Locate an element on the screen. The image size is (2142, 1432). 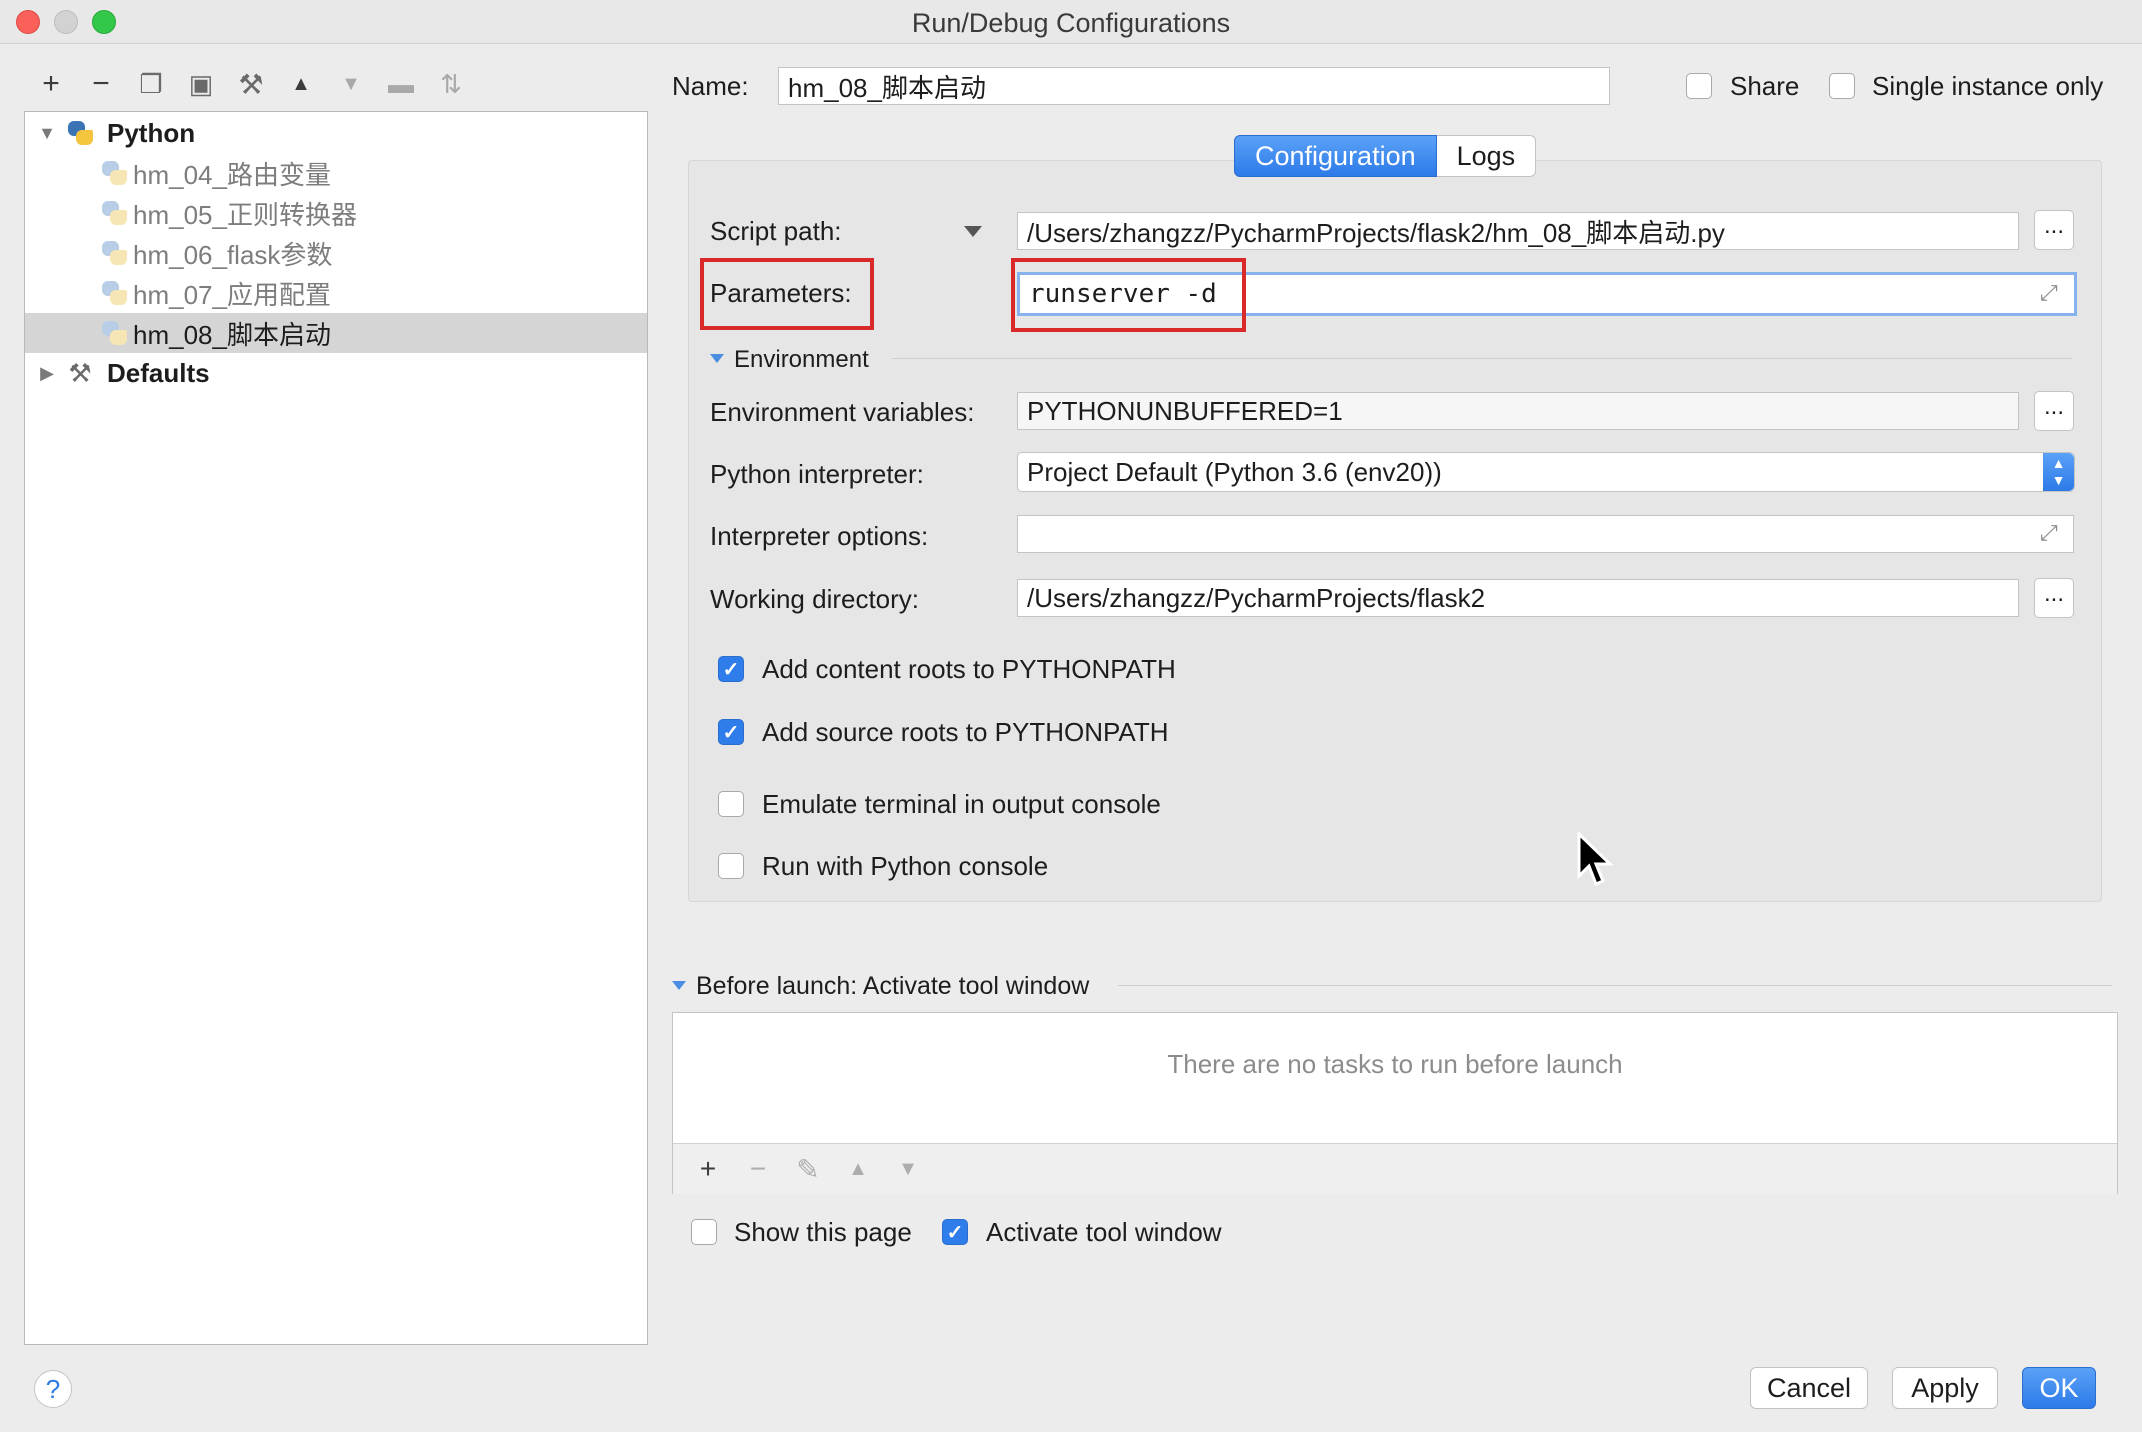
tree-item: hm_05_正则转换器 is located at coordinates (336, 213).